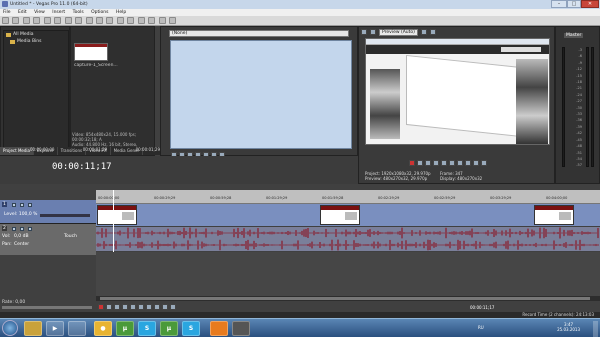 This screenshot has height=337, width=600. What do you see at coordinates (48, 239) in the screenshot?
I see `audio-track-header: 2 Vol: 0,0 dB Touch Pan: Center` at bounding box center [48, 239].